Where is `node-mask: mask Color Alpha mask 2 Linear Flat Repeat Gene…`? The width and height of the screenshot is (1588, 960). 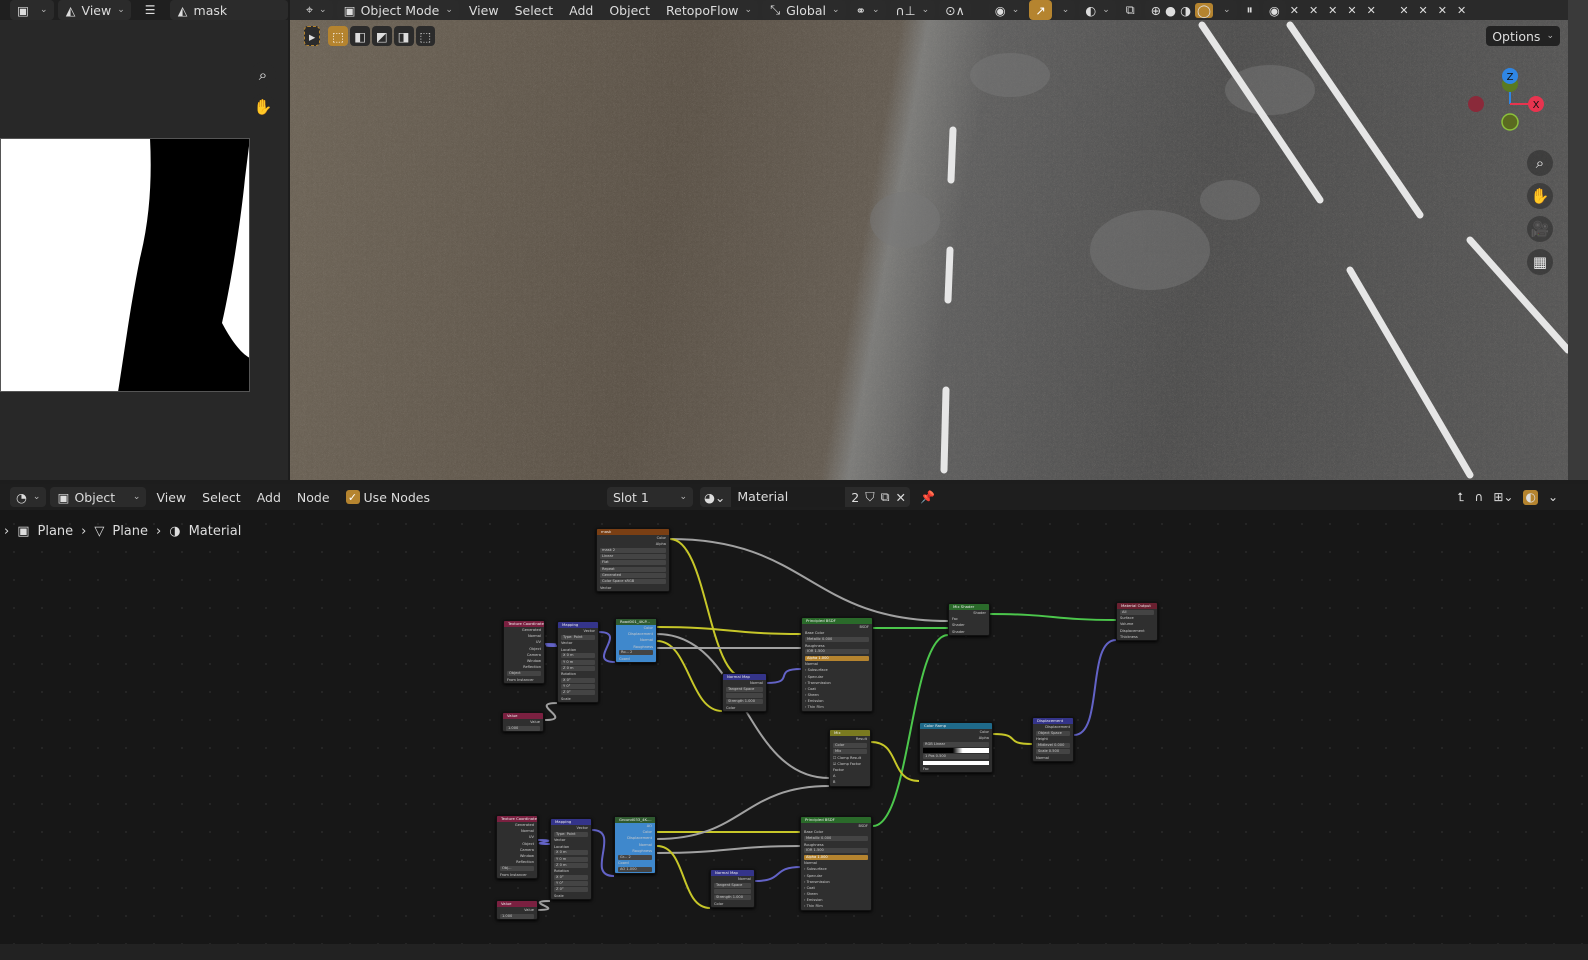
node-mask: mask Color Alpha mask 2 Linear Flat Repeat Gene… is located at coordinates (633, 560).